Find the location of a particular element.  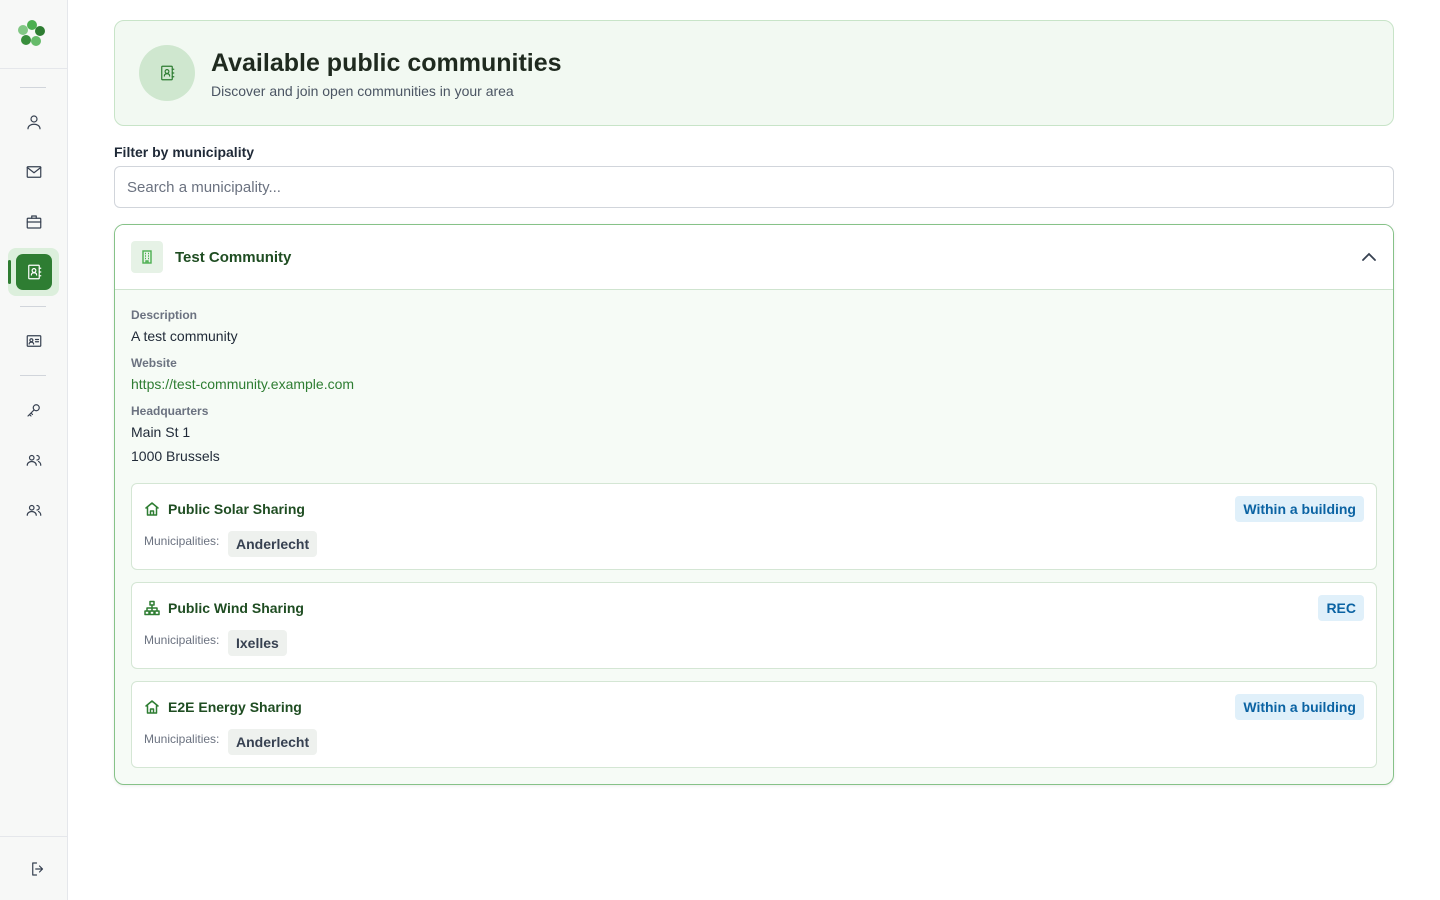

headquarters-label: Headquarters is located at coordinates (170, 411).